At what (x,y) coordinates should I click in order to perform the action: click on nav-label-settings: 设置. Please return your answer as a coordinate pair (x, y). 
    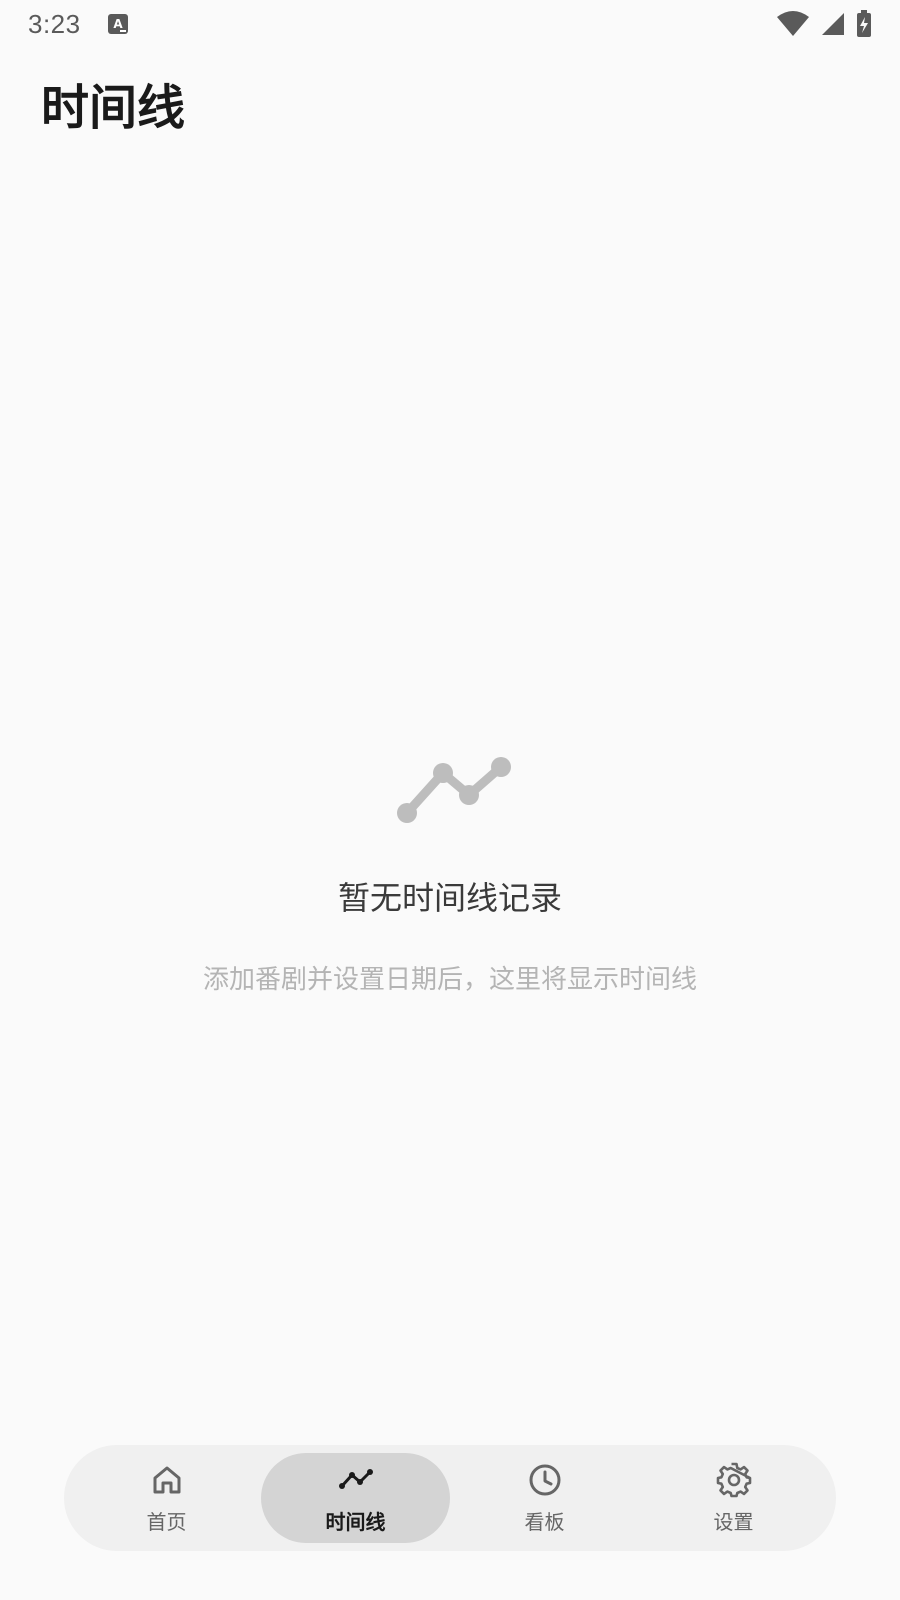
    Looking at the image, I should click on (733, 1521).